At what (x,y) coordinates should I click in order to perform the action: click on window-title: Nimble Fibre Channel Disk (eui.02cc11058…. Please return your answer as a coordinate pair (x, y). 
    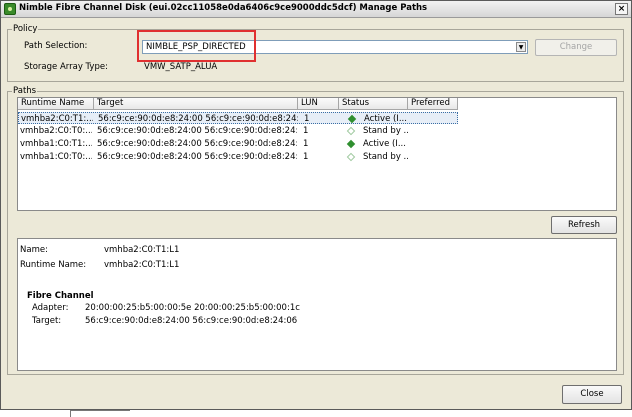
    Looking at the image, I should click on (223, 8).